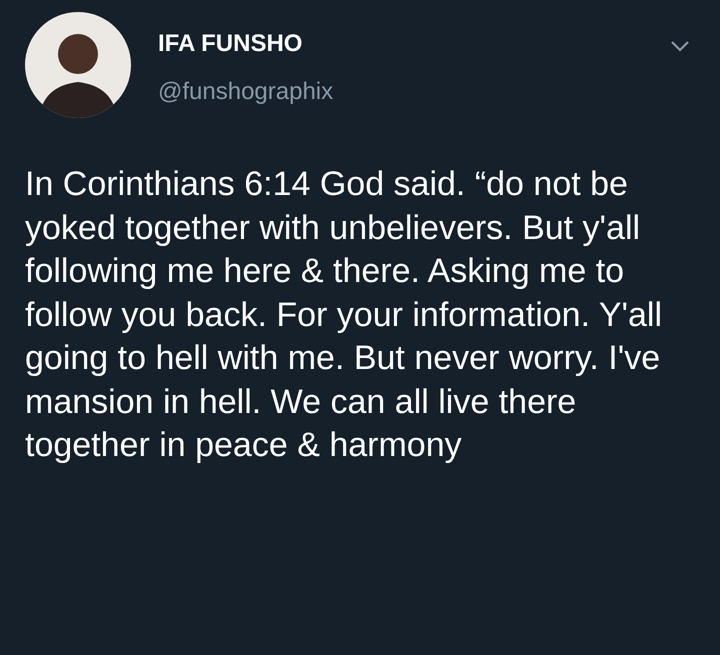 This screenshot has height=655, width=720. What do you see at coordinates (680, 46) in the screenshot?
I see `chevron-down-icon` at bounding box center [680, 46].